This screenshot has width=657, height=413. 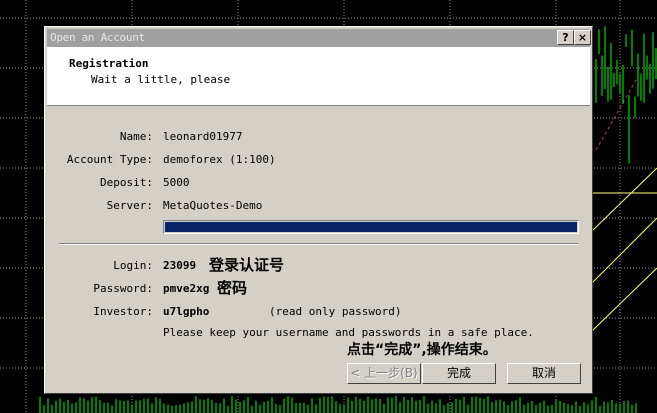 I want to click on dialog-titlebar: Open an Account ? ×, so click(x=319, y=38).